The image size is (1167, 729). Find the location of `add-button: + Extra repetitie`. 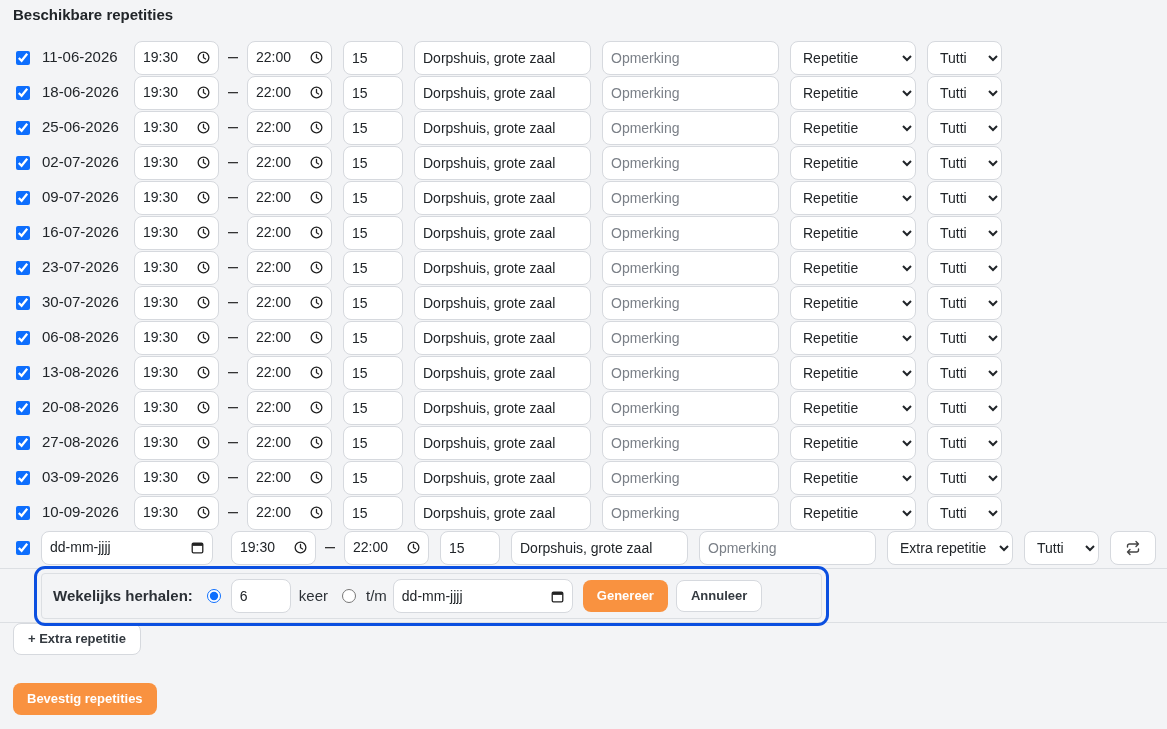

add-button: + Extra repetitie is located at coordinates (77, 639).